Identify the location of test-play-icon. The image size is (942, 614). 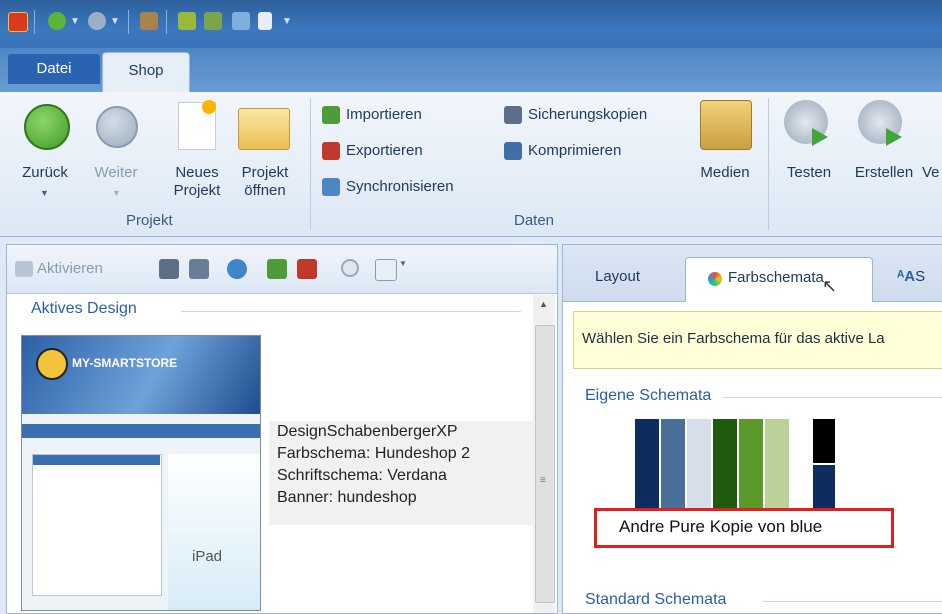
(820, 137).